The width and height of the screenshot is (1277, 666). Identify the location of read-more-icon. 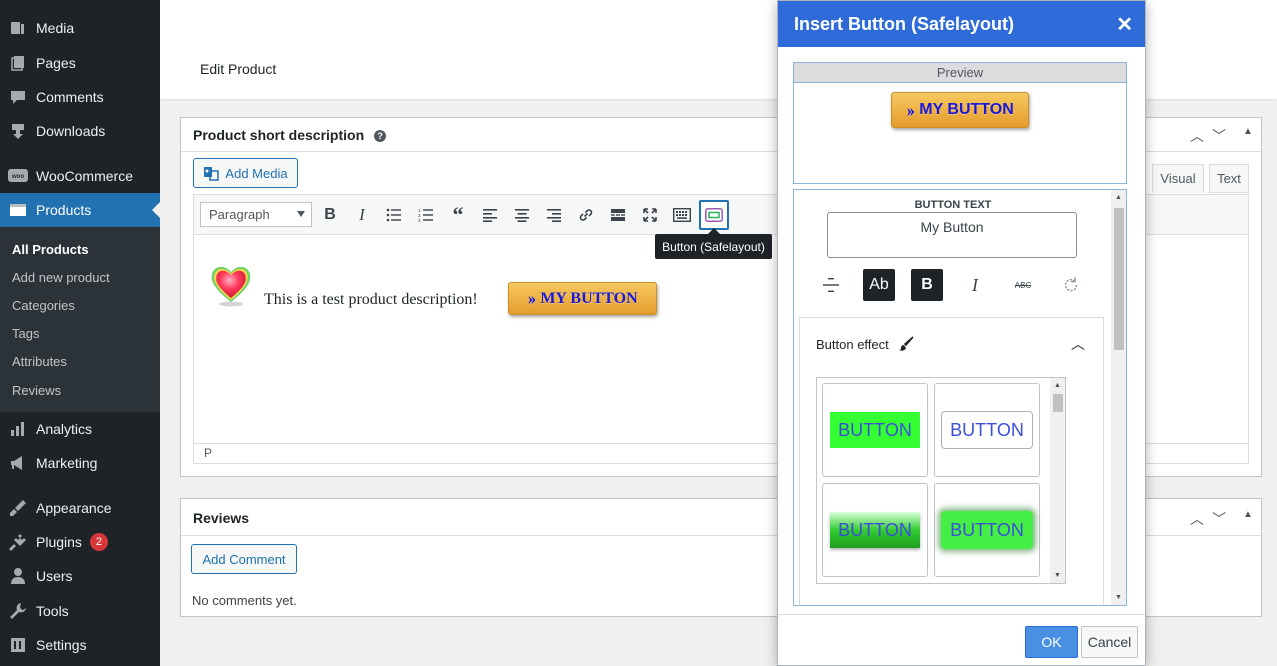
(618, 215).